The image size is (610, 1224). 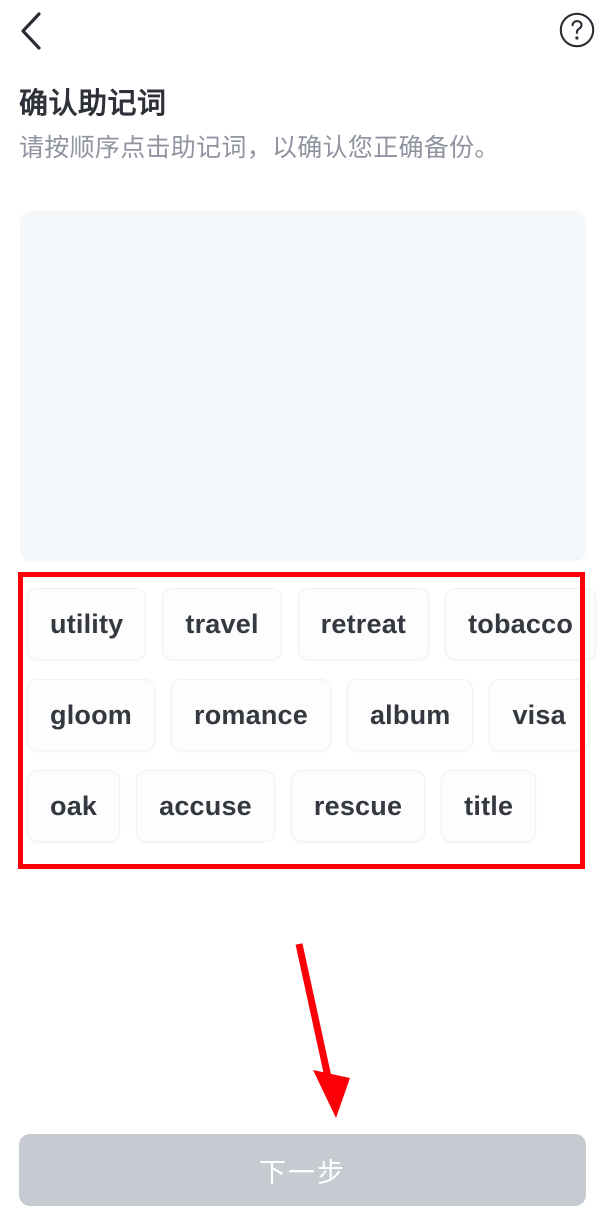 What do you see at coordinates (521, 624) in the screenshot?
I see `word-chip: tobacco` at bounding box center [521, 624].